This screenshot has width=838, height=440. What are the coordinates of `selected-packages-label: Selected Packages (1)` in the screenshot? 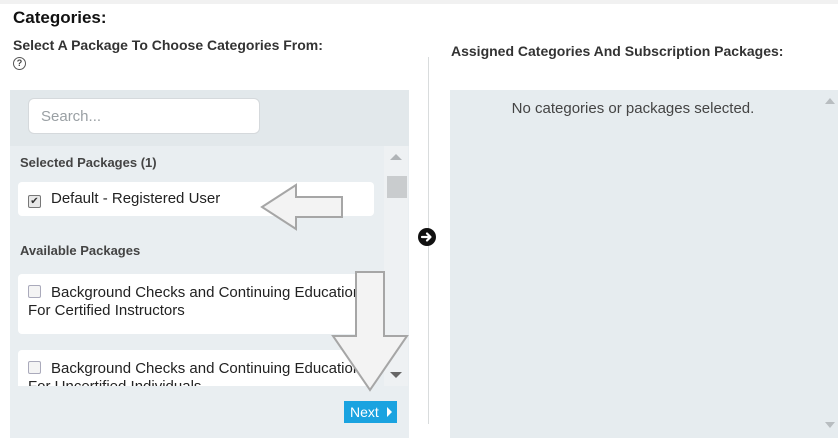 It's located at (88, 162).